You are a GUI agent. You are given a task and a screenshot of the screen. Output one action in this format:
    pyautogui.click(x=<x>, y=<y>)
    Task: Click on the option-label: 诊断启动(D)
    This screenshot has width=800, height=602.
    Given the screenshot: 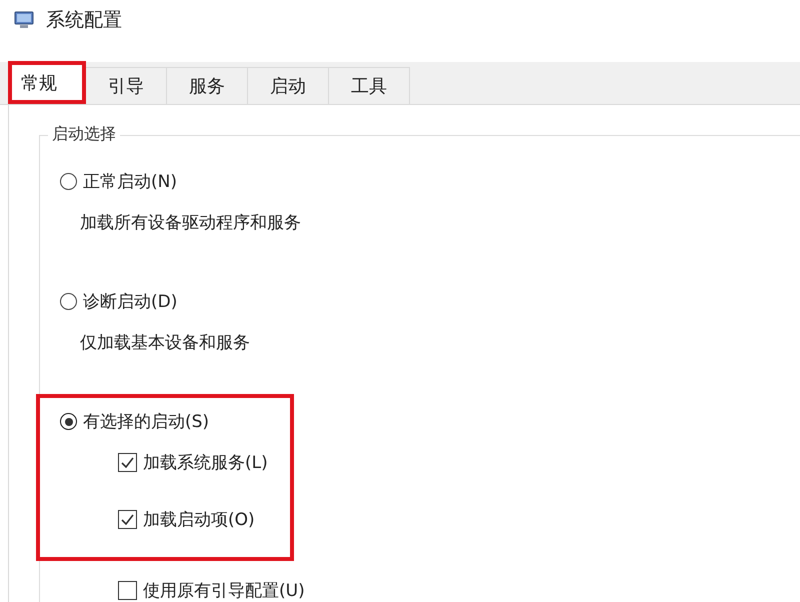 What is the action you would take?
    pyautogui.click(x=130, y=302)
    